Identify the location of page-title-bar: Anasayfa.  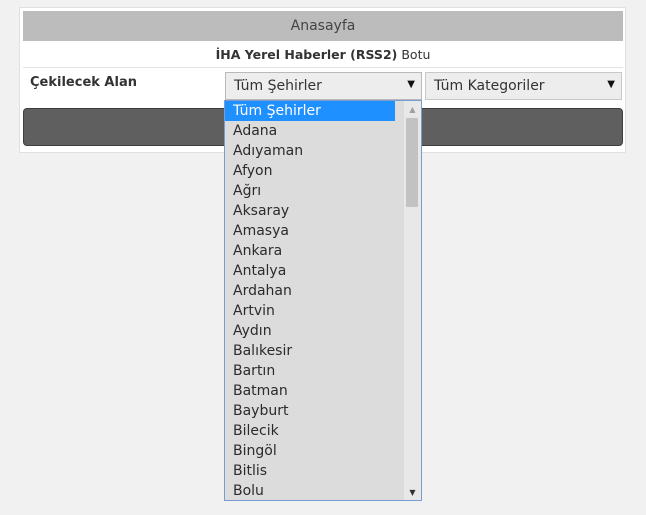
(323, 26).